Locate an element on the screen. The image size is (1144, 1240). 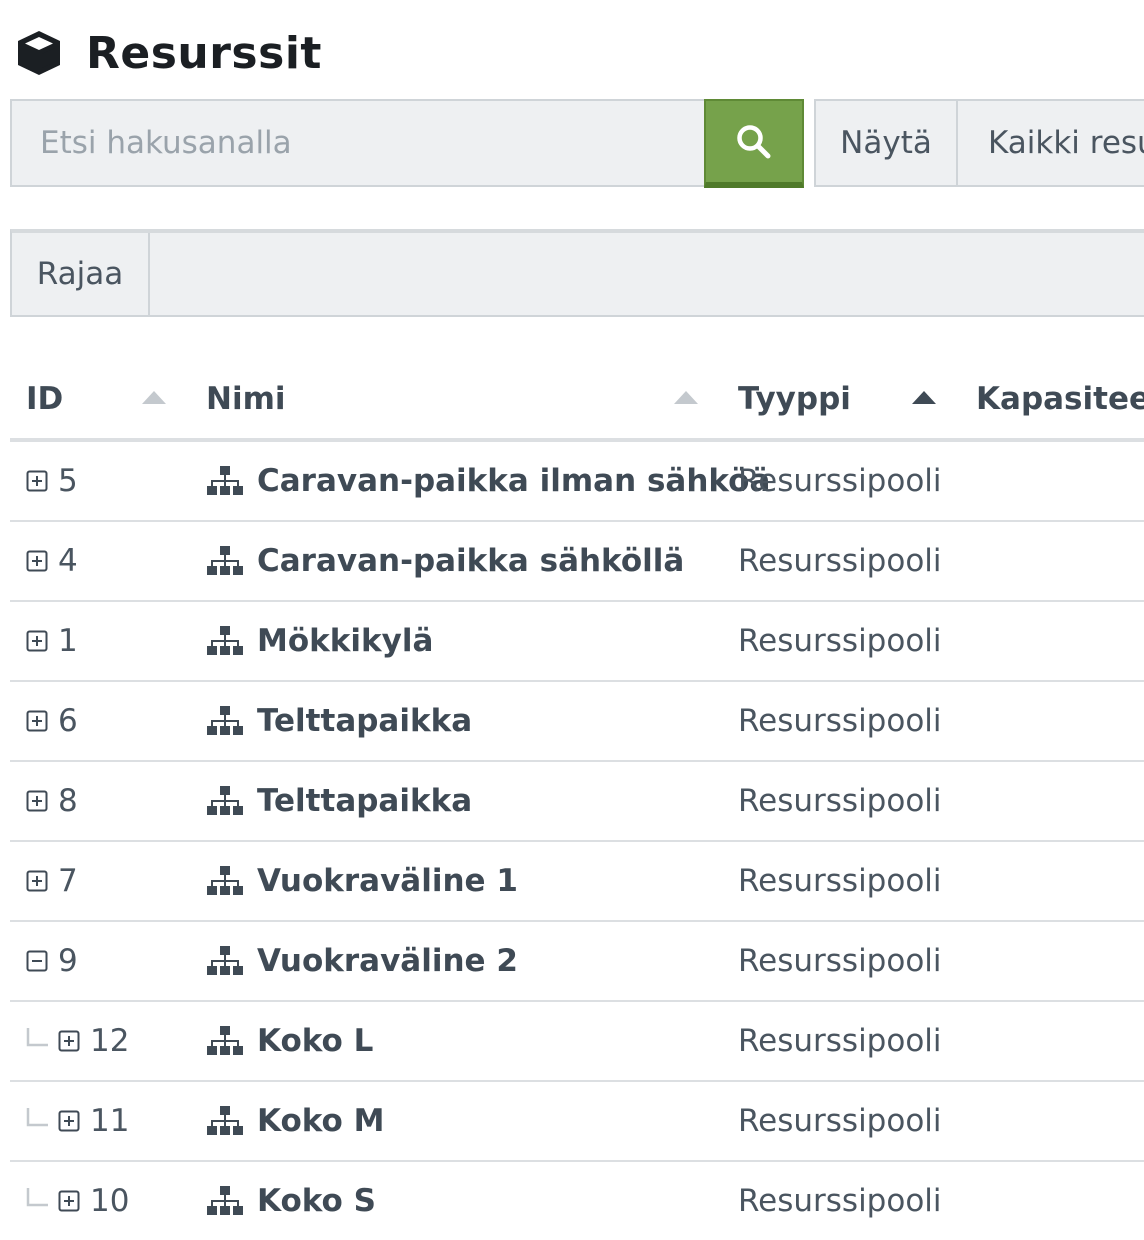
sort-arrow-id-icon is located at coordinates (154, 397).